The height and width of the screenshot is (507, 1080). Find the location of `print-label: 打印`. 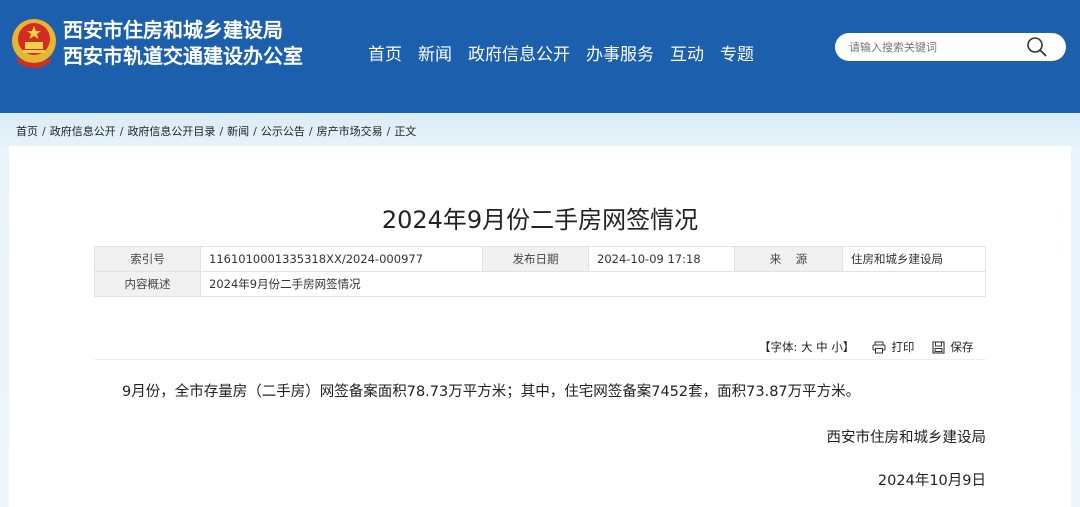

print-label: 打印 is located at coordinates (903, 347).